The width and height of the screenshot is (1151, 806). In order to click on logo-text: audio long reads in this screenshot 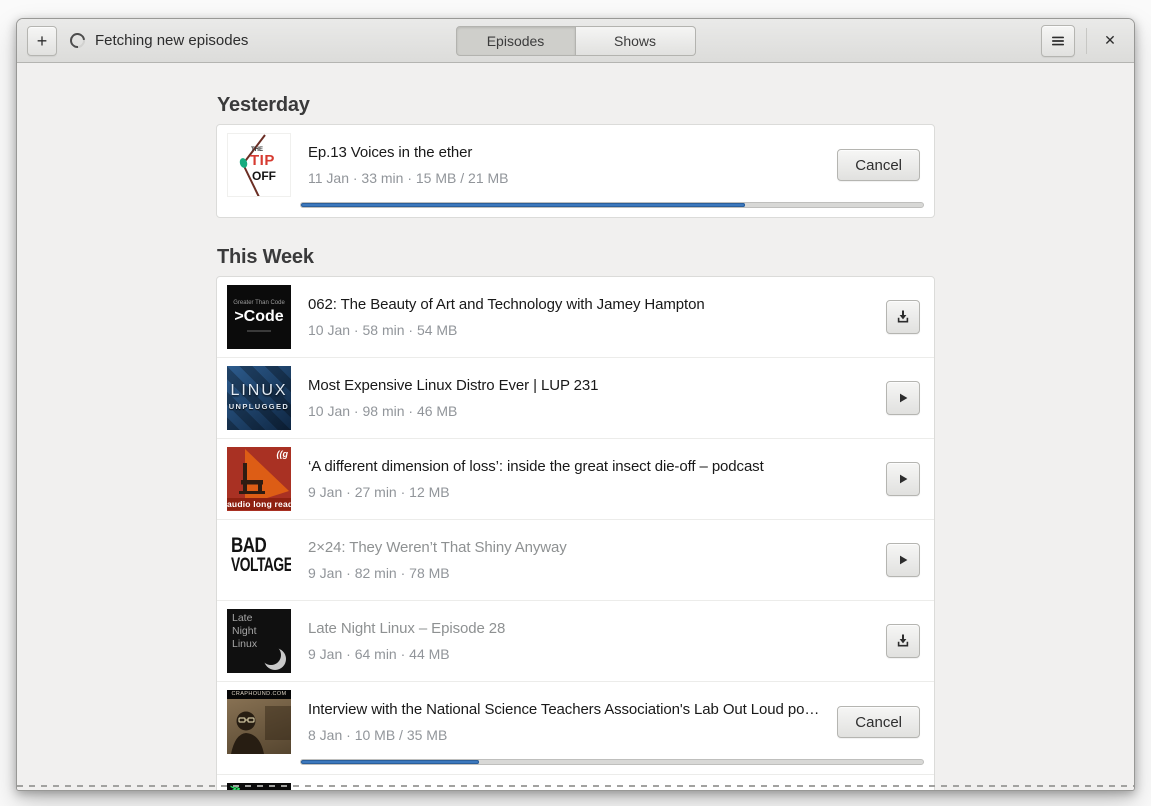, I will do `click(259, 504)`.